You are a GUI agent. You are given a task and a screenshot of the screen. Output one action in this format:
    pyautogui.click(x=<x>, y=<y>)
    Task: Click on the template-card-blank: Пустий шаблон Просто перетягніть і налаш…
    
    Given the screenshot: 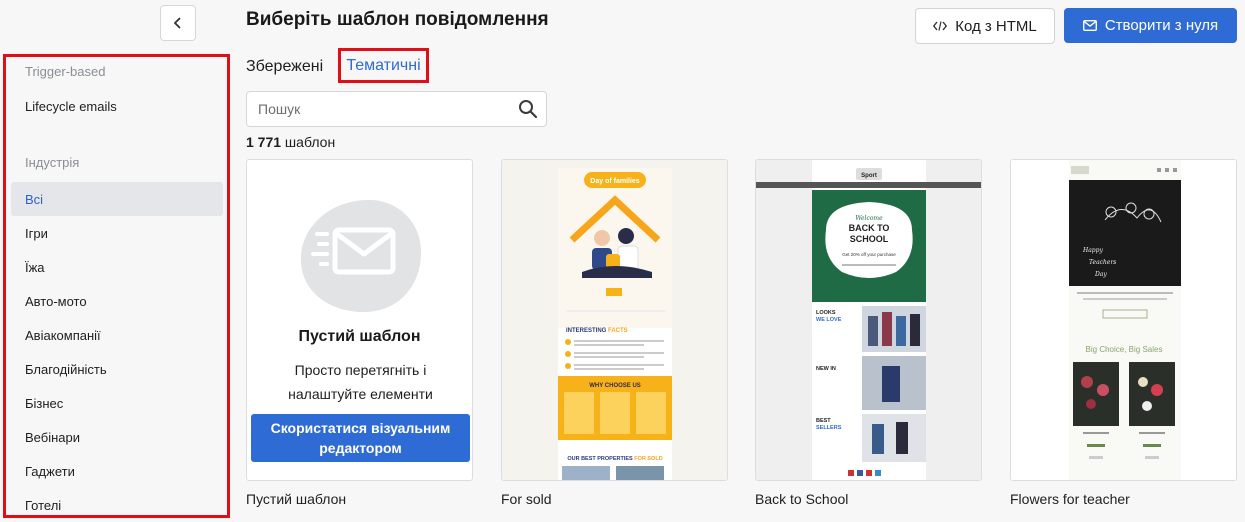 What is the action you would take?
    pyautogui.click(x=359, y=320)
    